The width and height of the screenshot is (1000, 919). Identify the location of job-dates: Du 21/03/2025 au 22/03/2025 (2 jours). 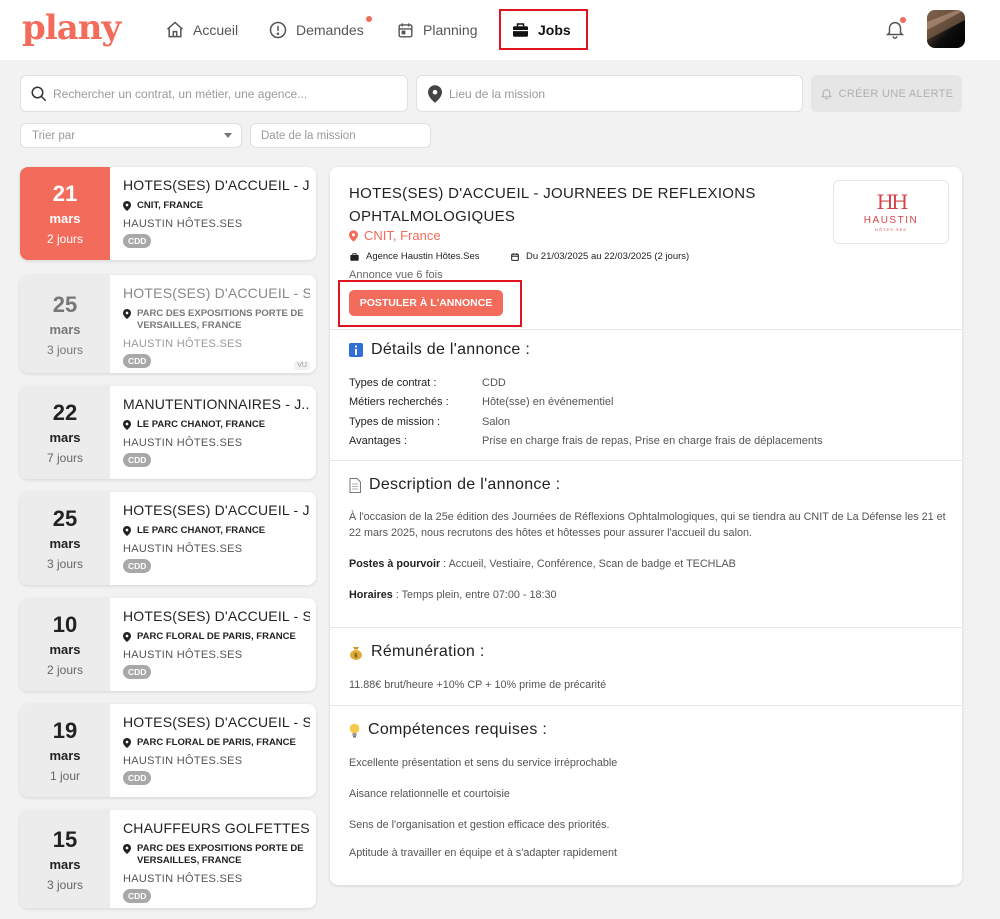
(599, 256).